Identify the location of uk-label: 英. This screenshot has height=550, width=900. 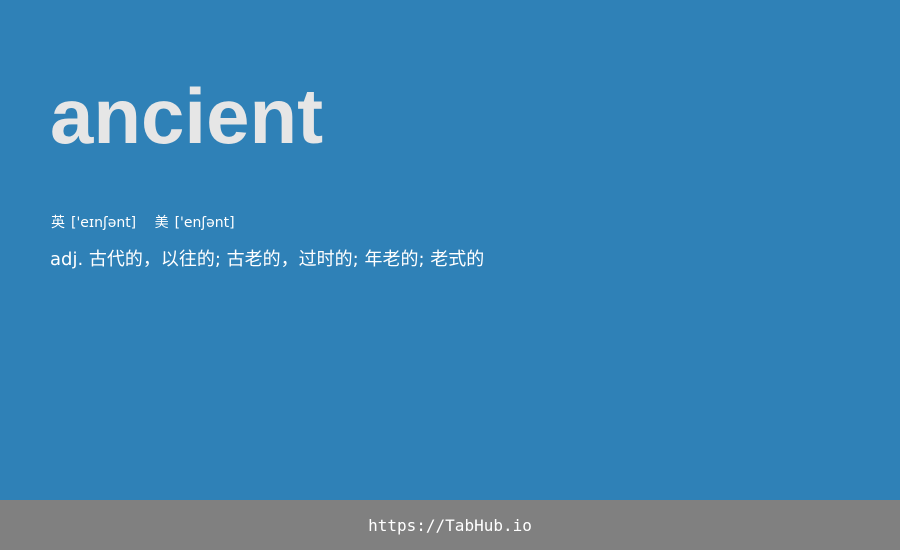
(58, 223).